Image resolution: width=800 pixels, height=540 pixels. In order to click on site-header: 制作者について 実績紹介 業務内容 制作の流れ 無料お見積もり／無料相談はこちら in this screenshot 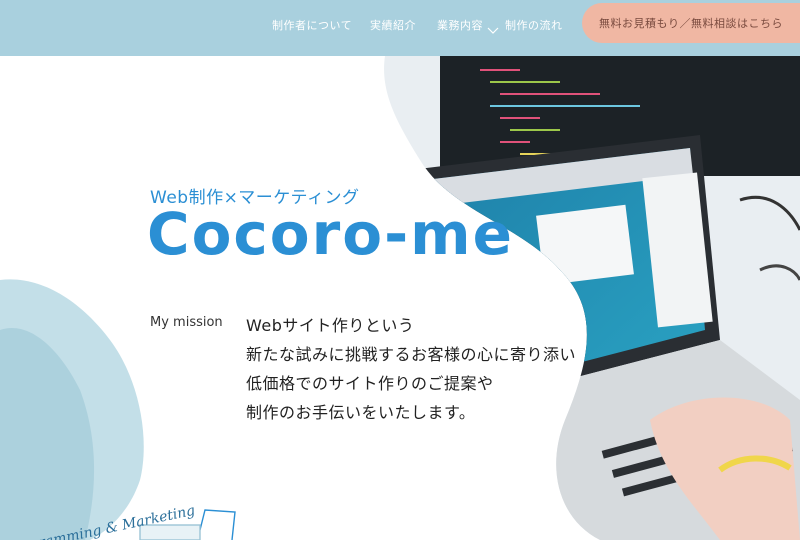, I will do `click(400, 28)`.